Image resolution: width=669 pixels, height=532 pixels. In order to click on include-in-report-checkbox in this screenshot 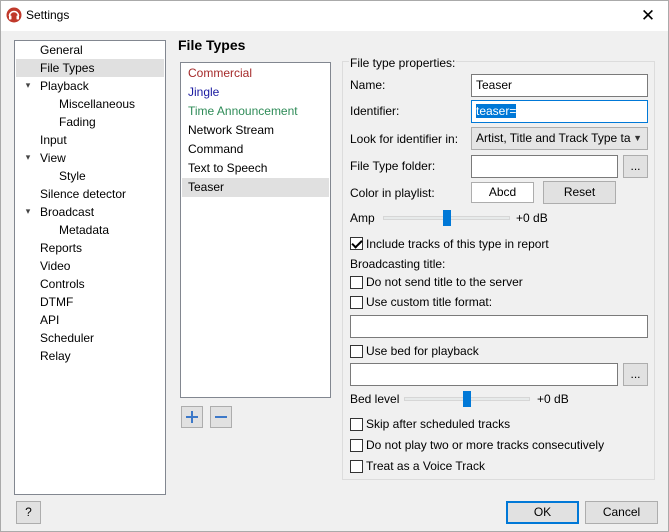, I will do `click(356, 243)`.